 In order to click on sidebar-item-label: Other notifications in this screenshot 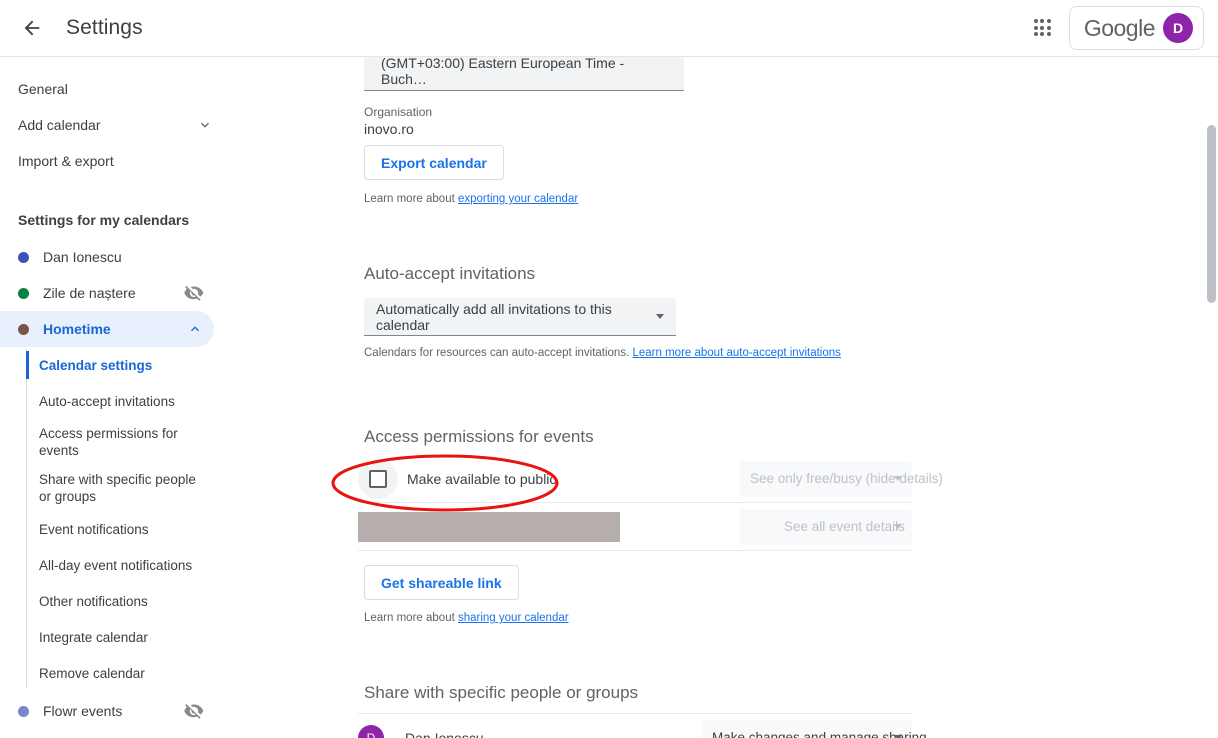, I will do `click(93, 601)`.